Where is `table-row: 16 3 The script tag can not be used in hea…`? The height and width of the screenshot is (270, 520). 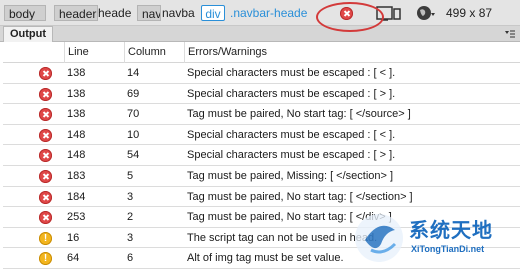 table-row: 16 3 The script tag can not be used in hea… is located at coordinates (261, 238).